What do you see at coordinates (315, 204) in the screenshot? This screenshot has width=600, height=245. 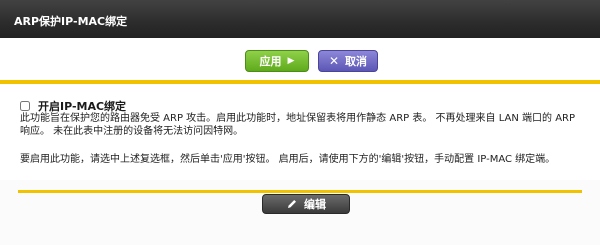 I see `edit-label: 编辑` at bounding box center [315, 204].